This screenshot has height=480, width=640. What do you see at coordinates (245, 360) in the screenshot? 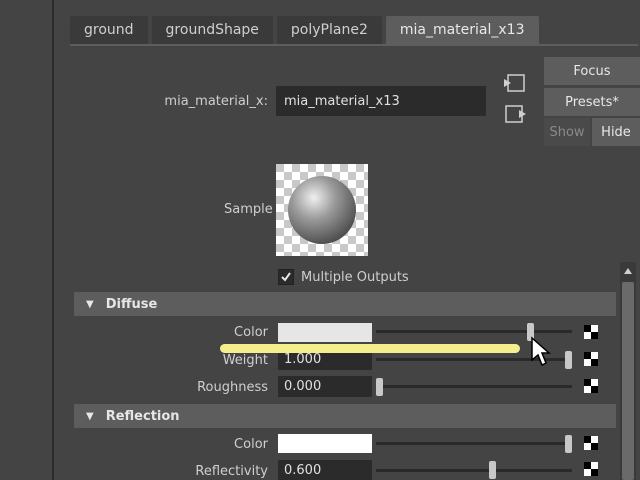
I see `diffuse-weight-label: Weight` at bounding box center [245, 360].